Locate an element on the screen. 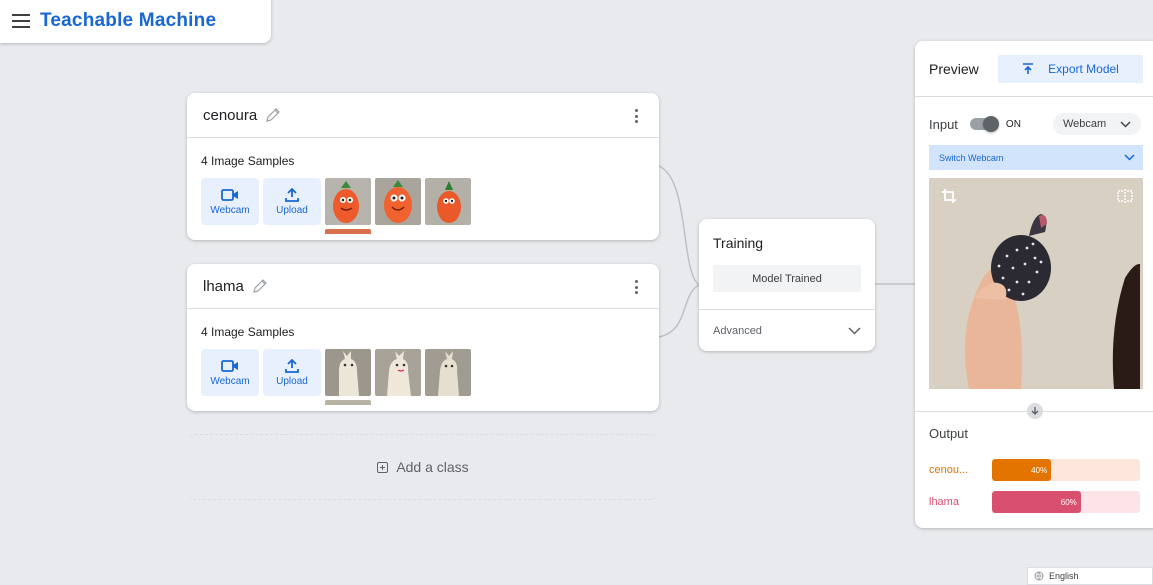 Image resolution: width=1153 pixels, height=585 pixels. confidence-percent: 60% is located at coordinates (1068, 502).